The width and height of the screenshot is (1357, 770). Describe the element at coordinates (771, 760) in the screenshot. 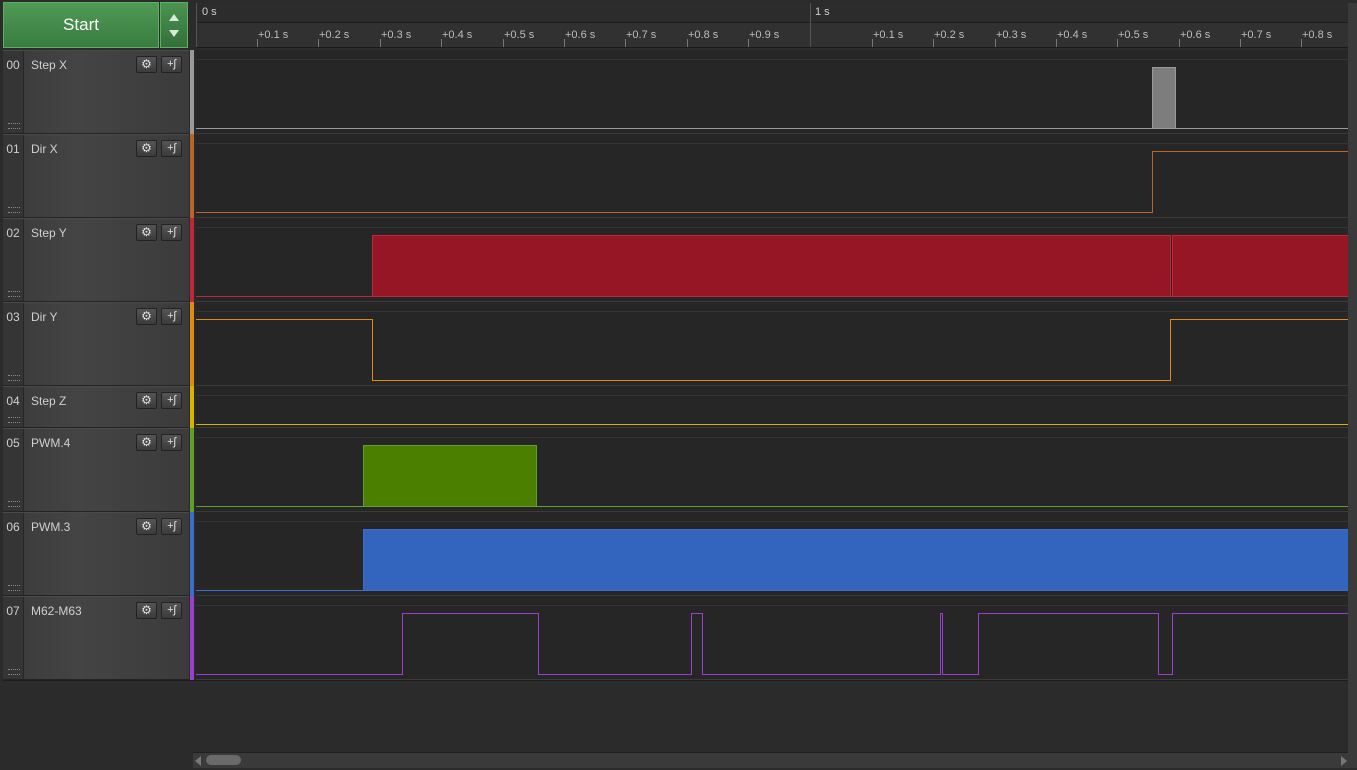

I see `horizontal-scrollbar` at that location.